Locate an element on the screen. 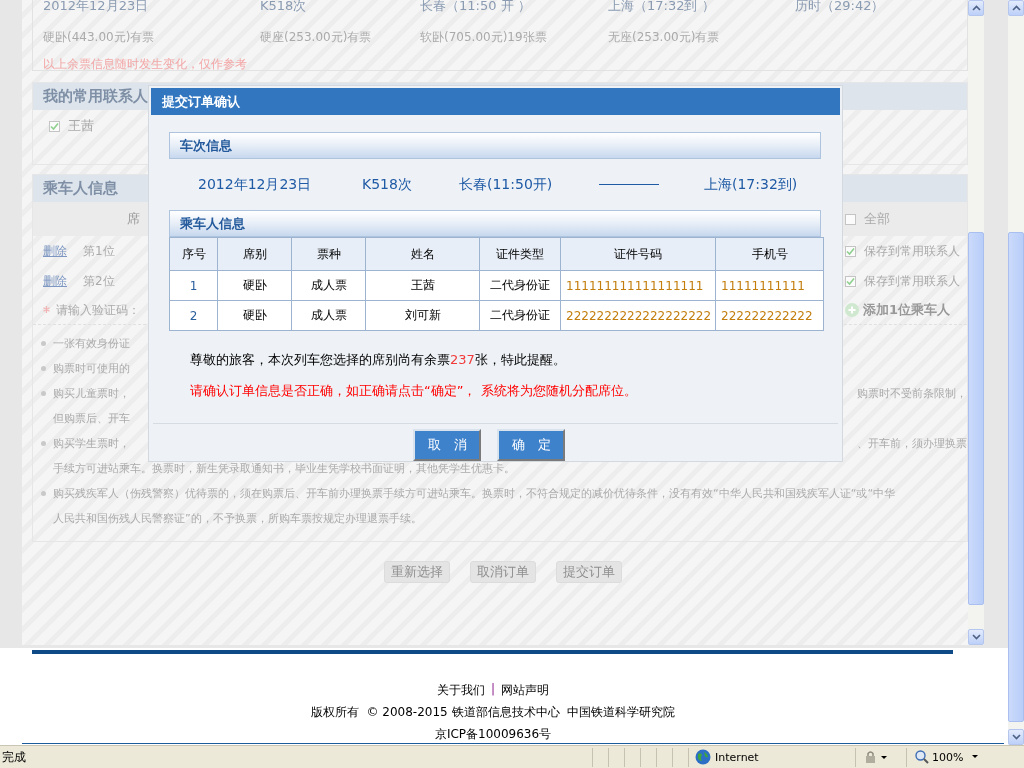 The width and height of the screenshot is (1024, 768). table-cell: 222222222222 is located at coordinates (769, 315).